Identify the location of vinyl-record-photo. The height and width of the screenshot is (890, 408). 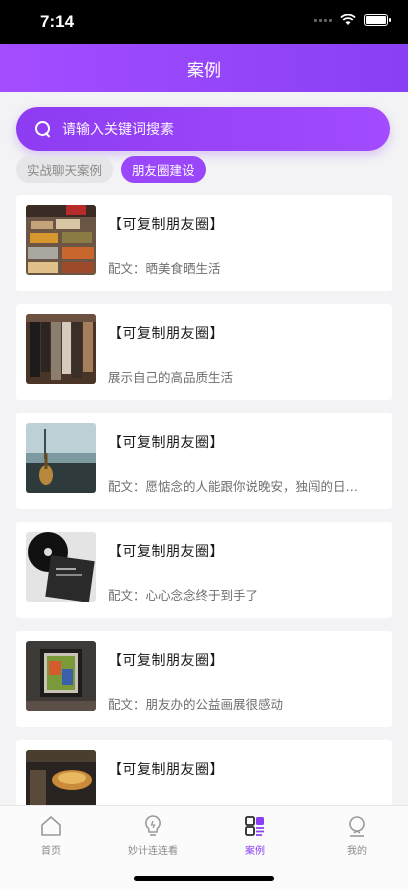
(61, 567).